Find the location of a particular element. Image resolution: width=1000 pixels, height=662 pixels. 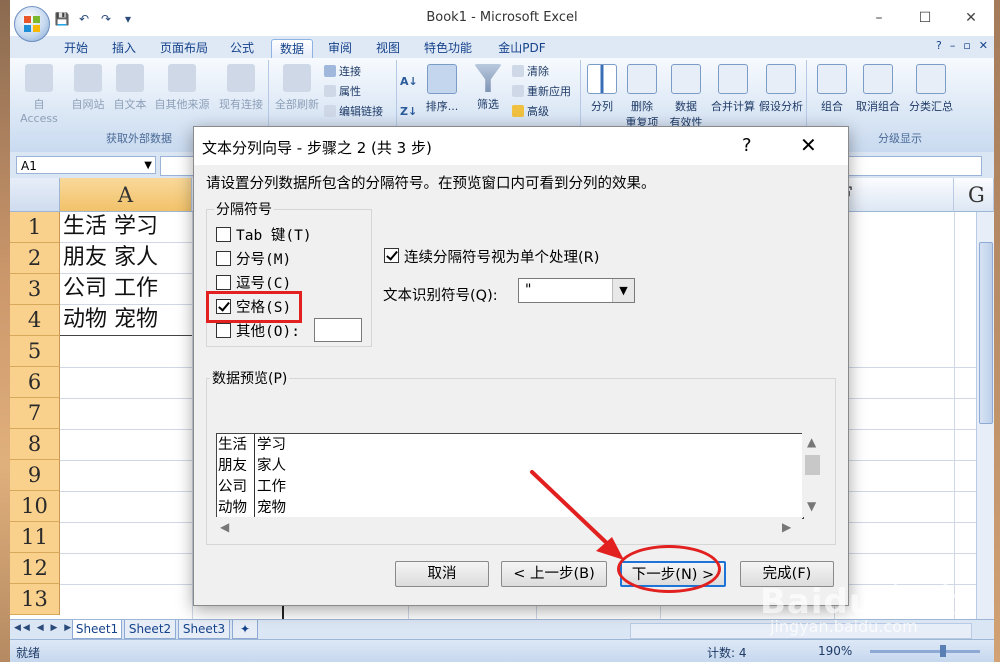

back-button: < 上一步(B) is located at coordinates (554, 574).